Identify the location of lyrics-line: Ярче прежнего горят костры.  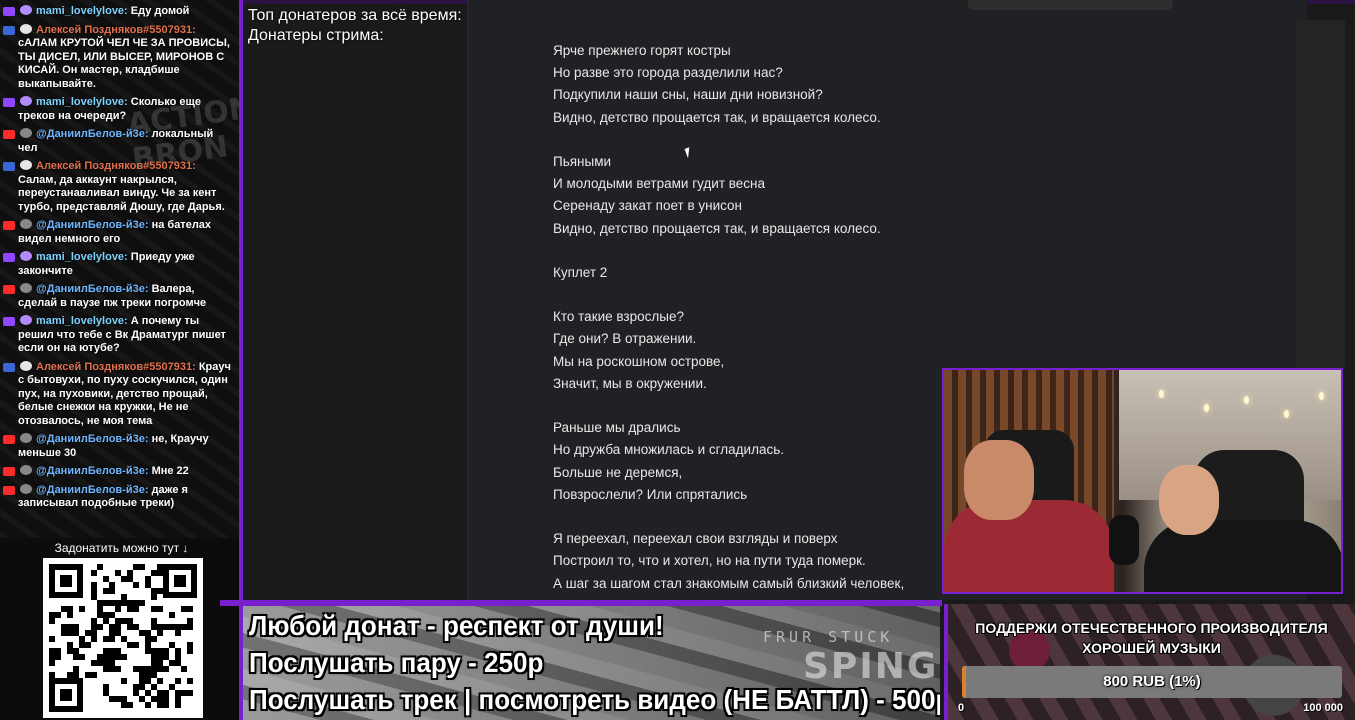
(642, 50).